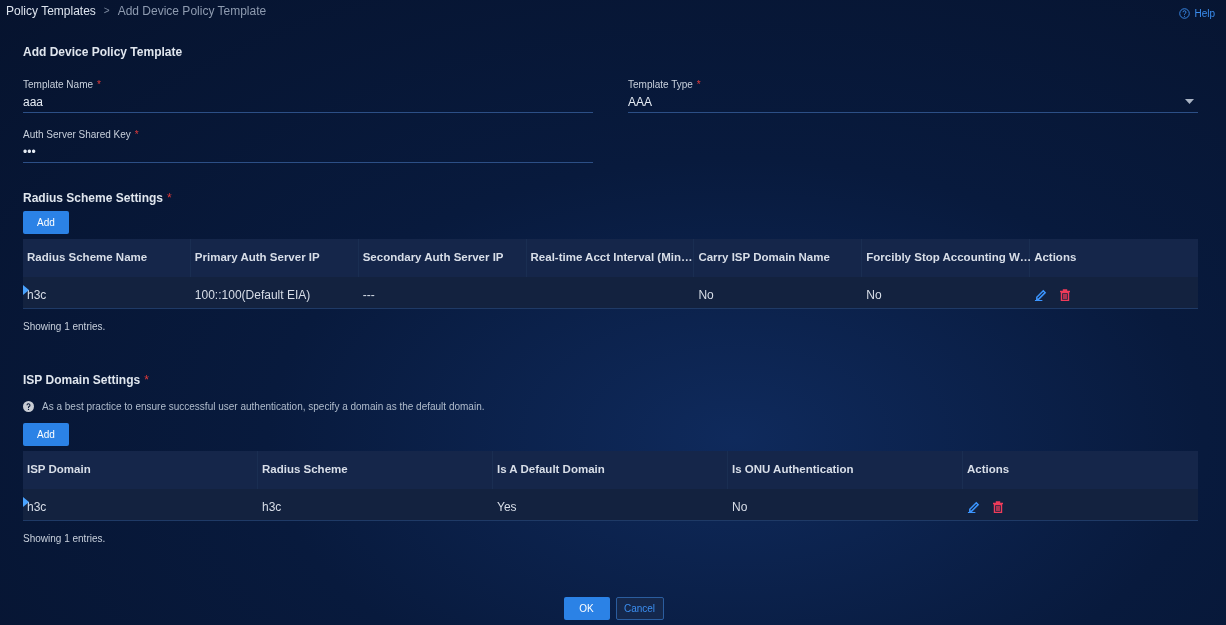 This screenshot has width=1226, height=625. I want to click on input-field: aaa, so click(308, 102).